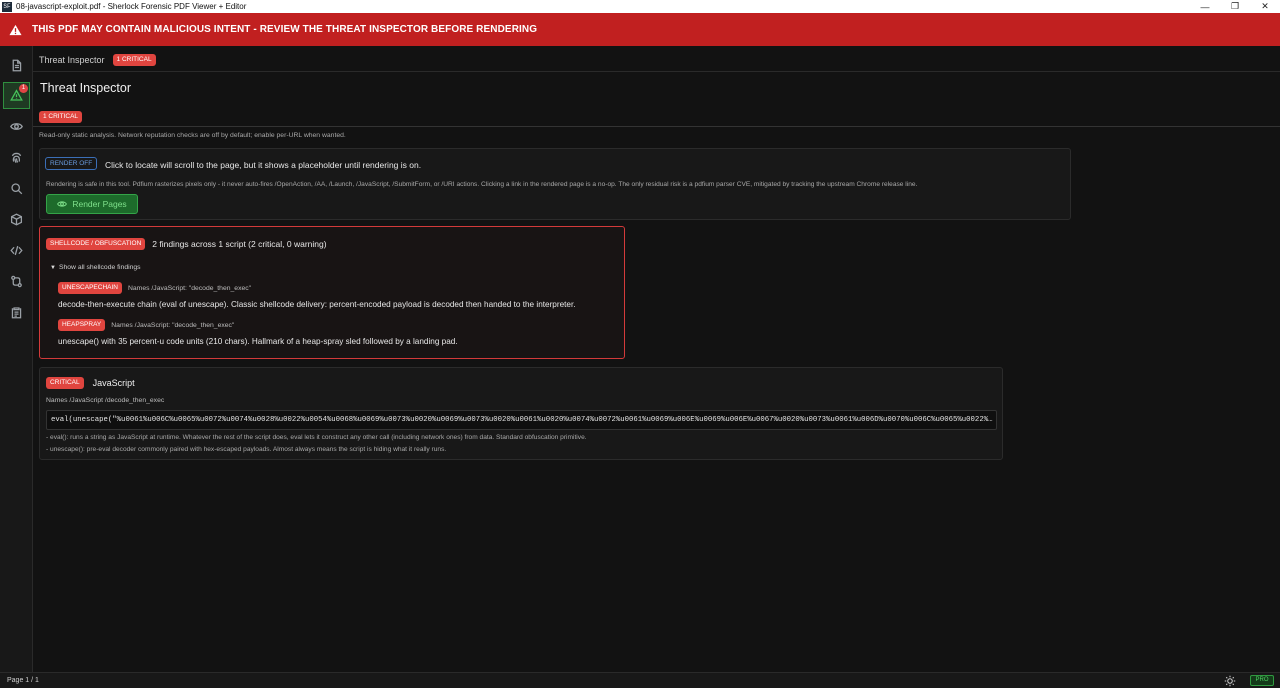 This screenshot has width=1280, height=688. Describe the element at coordinates (1262, 680) in the screenshot. I see `pro-badge: PRO` at that location.